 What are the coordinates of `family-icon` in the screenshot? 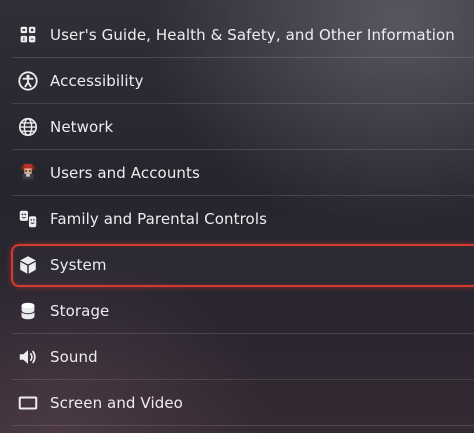 It's located at (28, 219).